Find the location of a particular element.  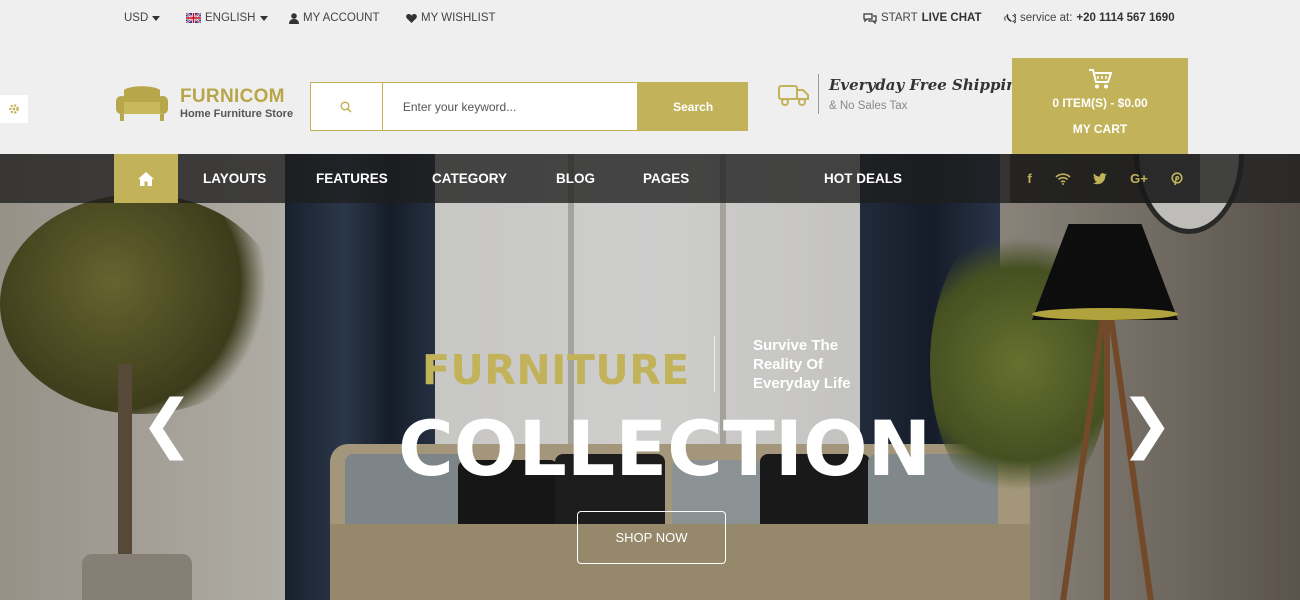

my-wishlist-link: MY WISHLIST is located at coordinates (451, 18).